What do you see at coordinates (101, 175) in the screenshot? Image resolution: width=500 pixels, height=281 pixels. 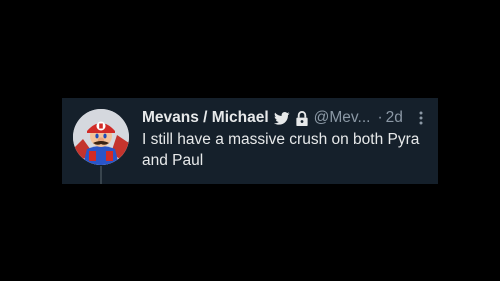 I see `thread-line` at bounding box center [101, 175].